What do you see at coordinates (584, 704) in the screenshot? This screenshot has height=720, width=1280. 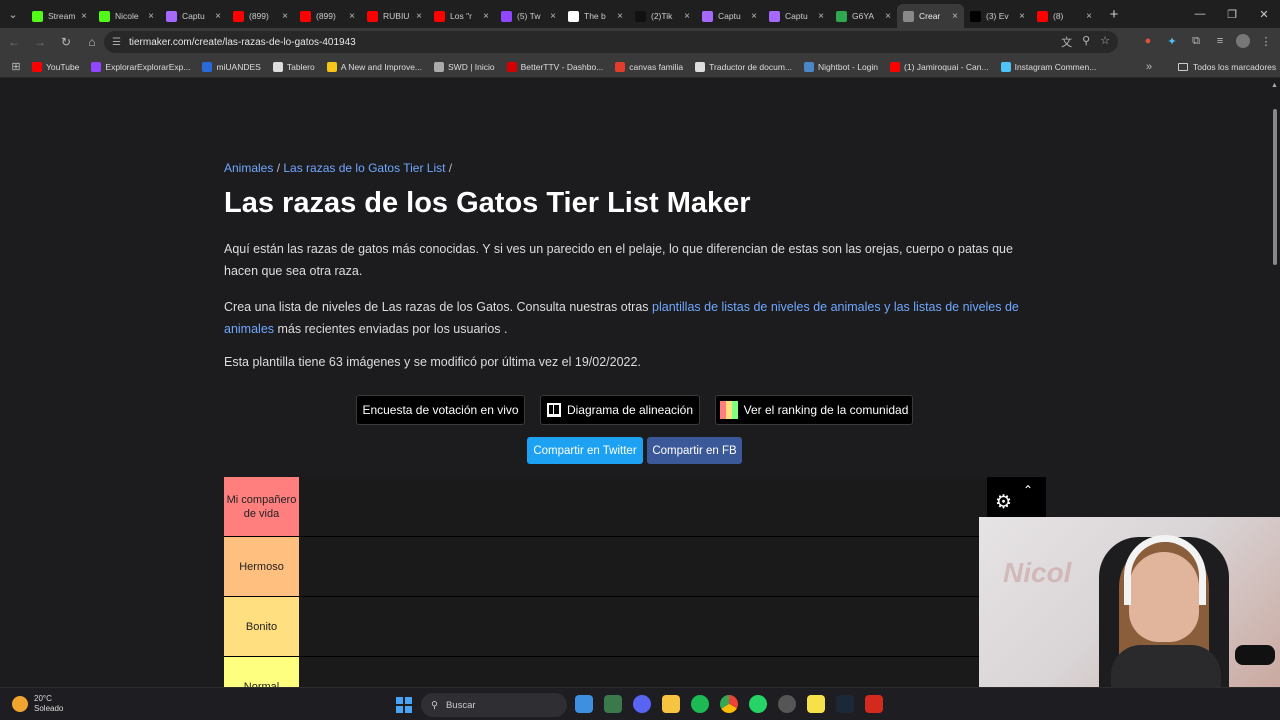 I see `file-icon` at bounding box center [584, 704].